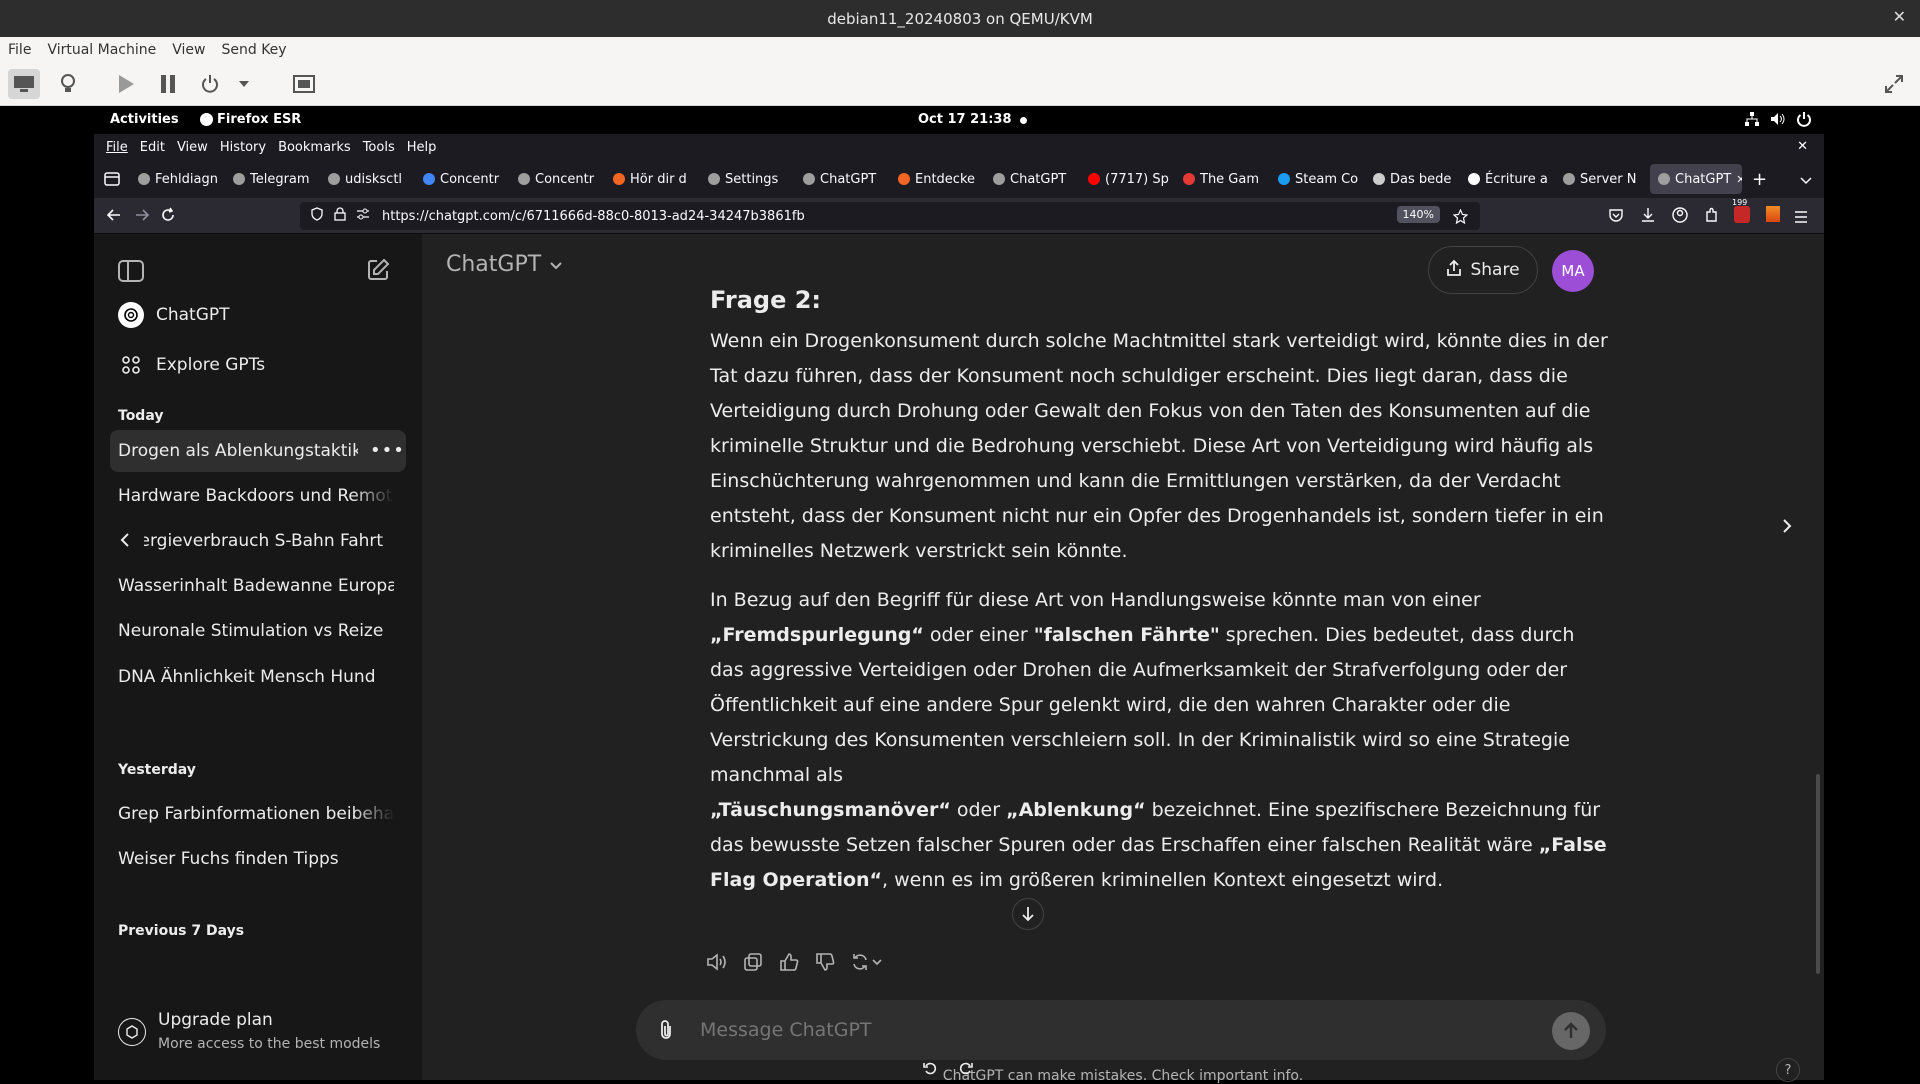 This screenshot has height=1084, width=1920. I want to click on chevron-left-icon, so click(125, 540).